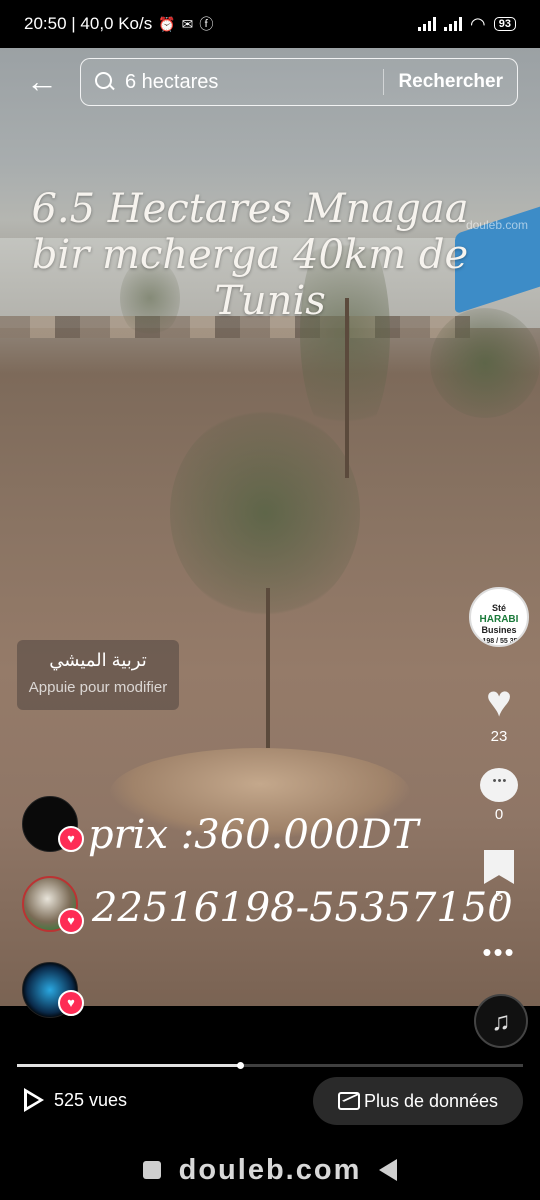 This screenshot has height=1200, width=540. What do you see at coordinates (240, 1065) in the screenshot?
I see `progress-knob` at bounding box center [240, 1065].